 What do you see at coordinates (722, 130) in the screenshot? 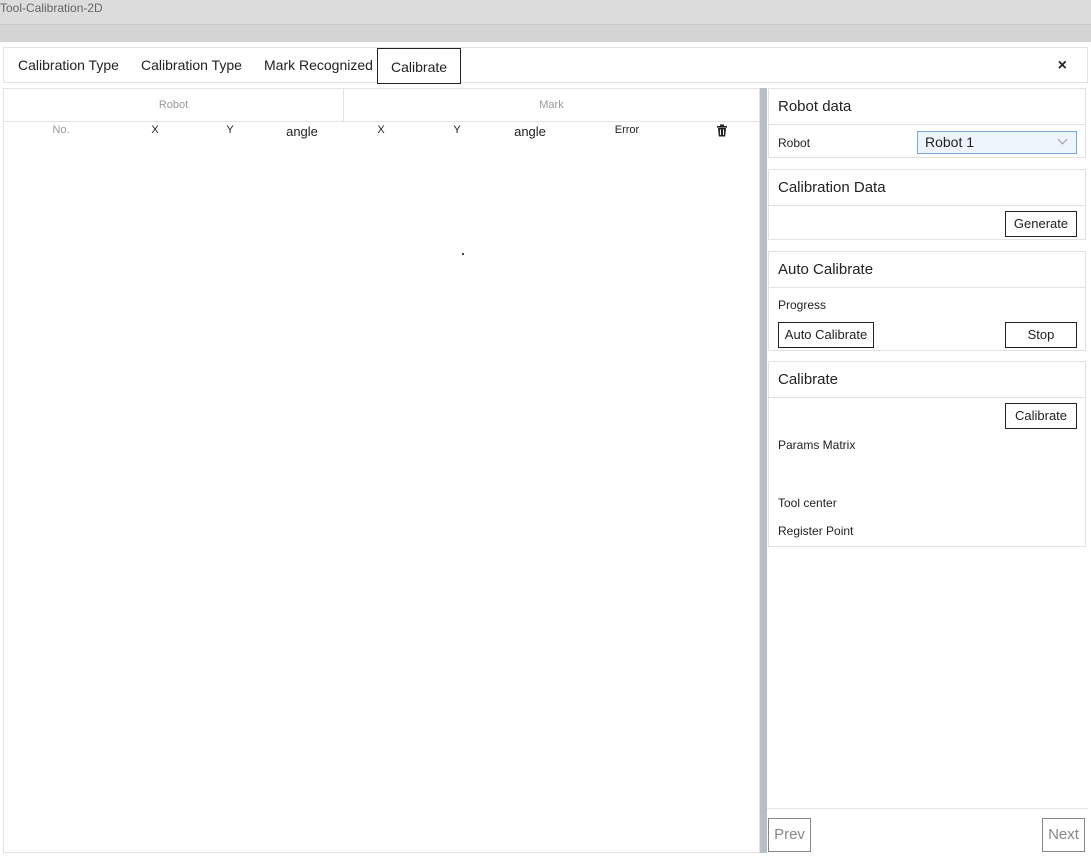
I see `trash-icon` at bounding box center [722, 130].